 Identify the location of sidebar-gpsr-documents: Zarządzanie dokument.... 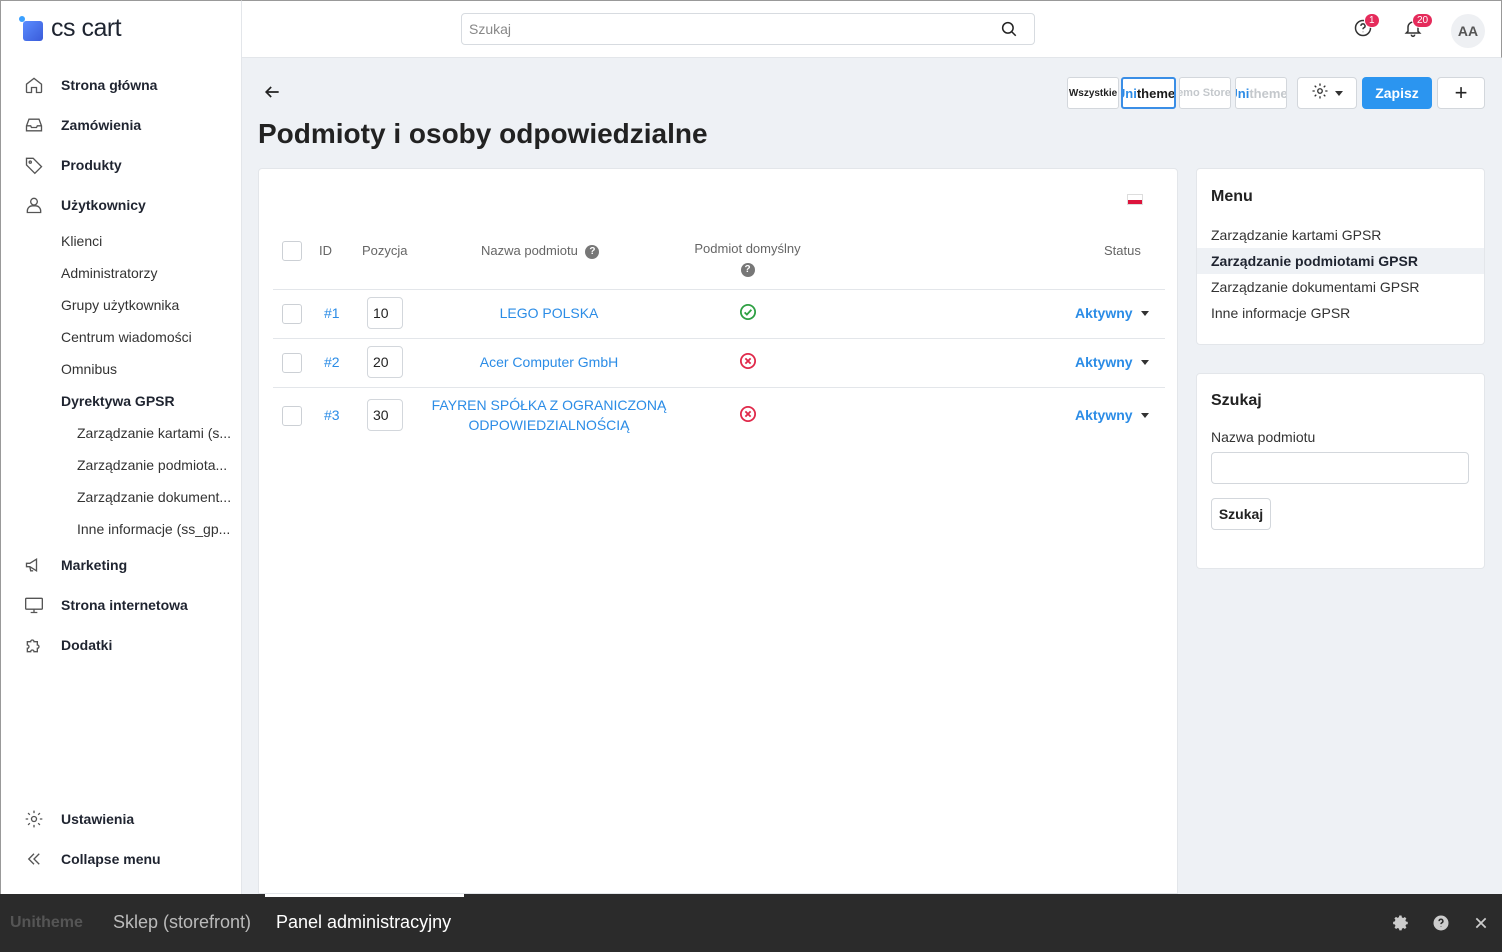
(154, 497).